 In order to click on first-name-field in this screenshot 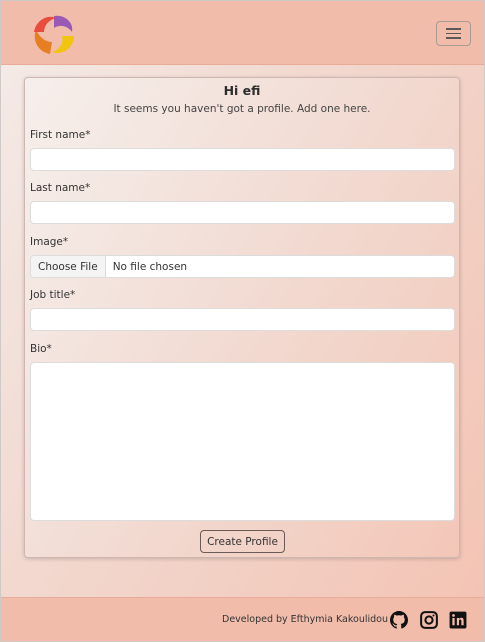, I will do `click(242, 159)`.